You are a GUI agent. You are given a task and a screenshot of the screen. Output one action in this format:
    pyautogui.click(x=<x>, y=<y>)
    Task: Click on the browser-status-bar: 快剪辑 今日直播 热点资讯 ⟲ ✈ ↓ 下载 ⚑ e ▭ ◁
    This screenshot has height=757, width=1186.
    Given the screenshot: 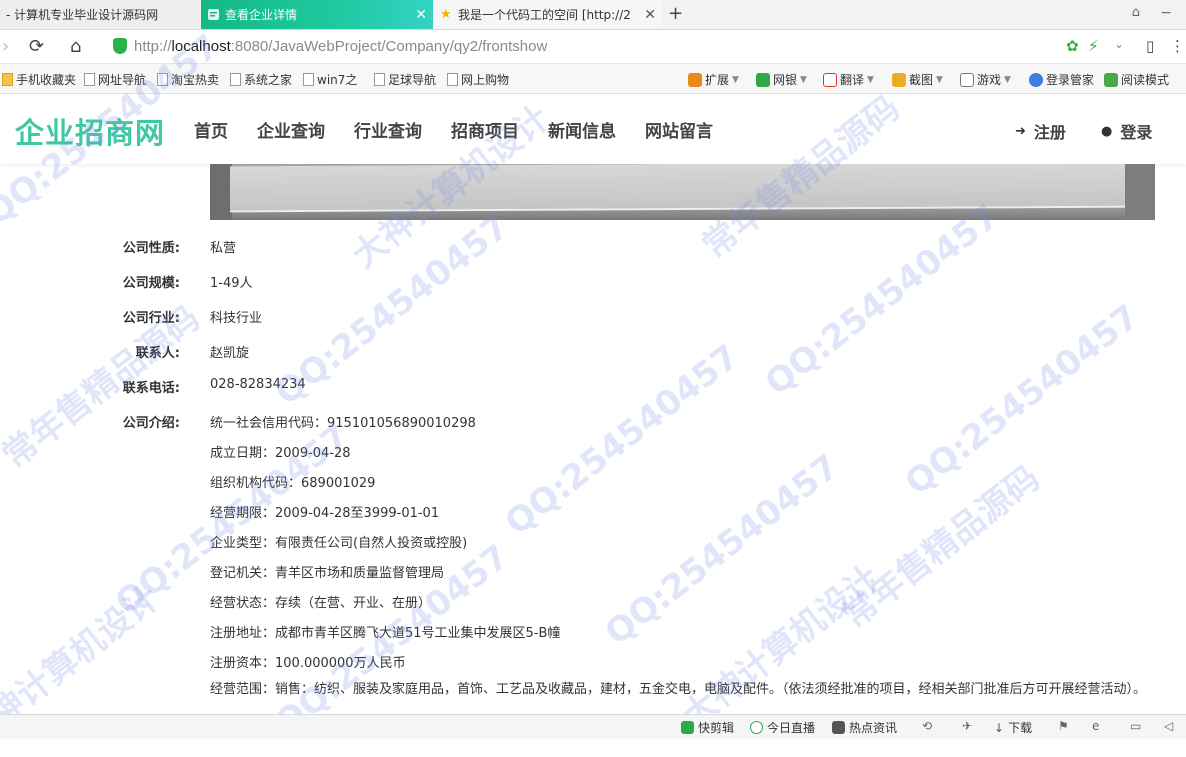 What is the action you would take?
    pyautogui.click(x=593, y=726)
    